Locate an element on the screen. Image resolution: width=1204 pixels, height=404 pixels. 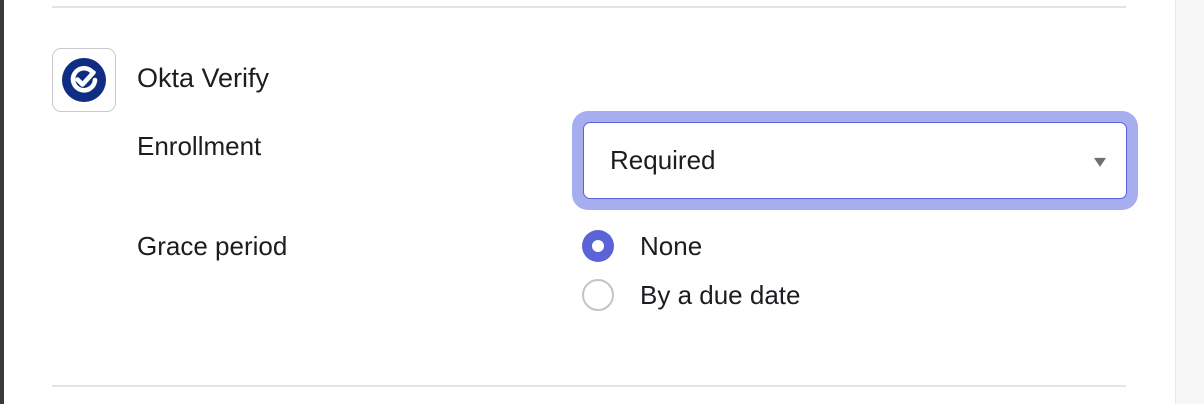
enrollment-label: Enrollment is located at coordinates (199, 146).